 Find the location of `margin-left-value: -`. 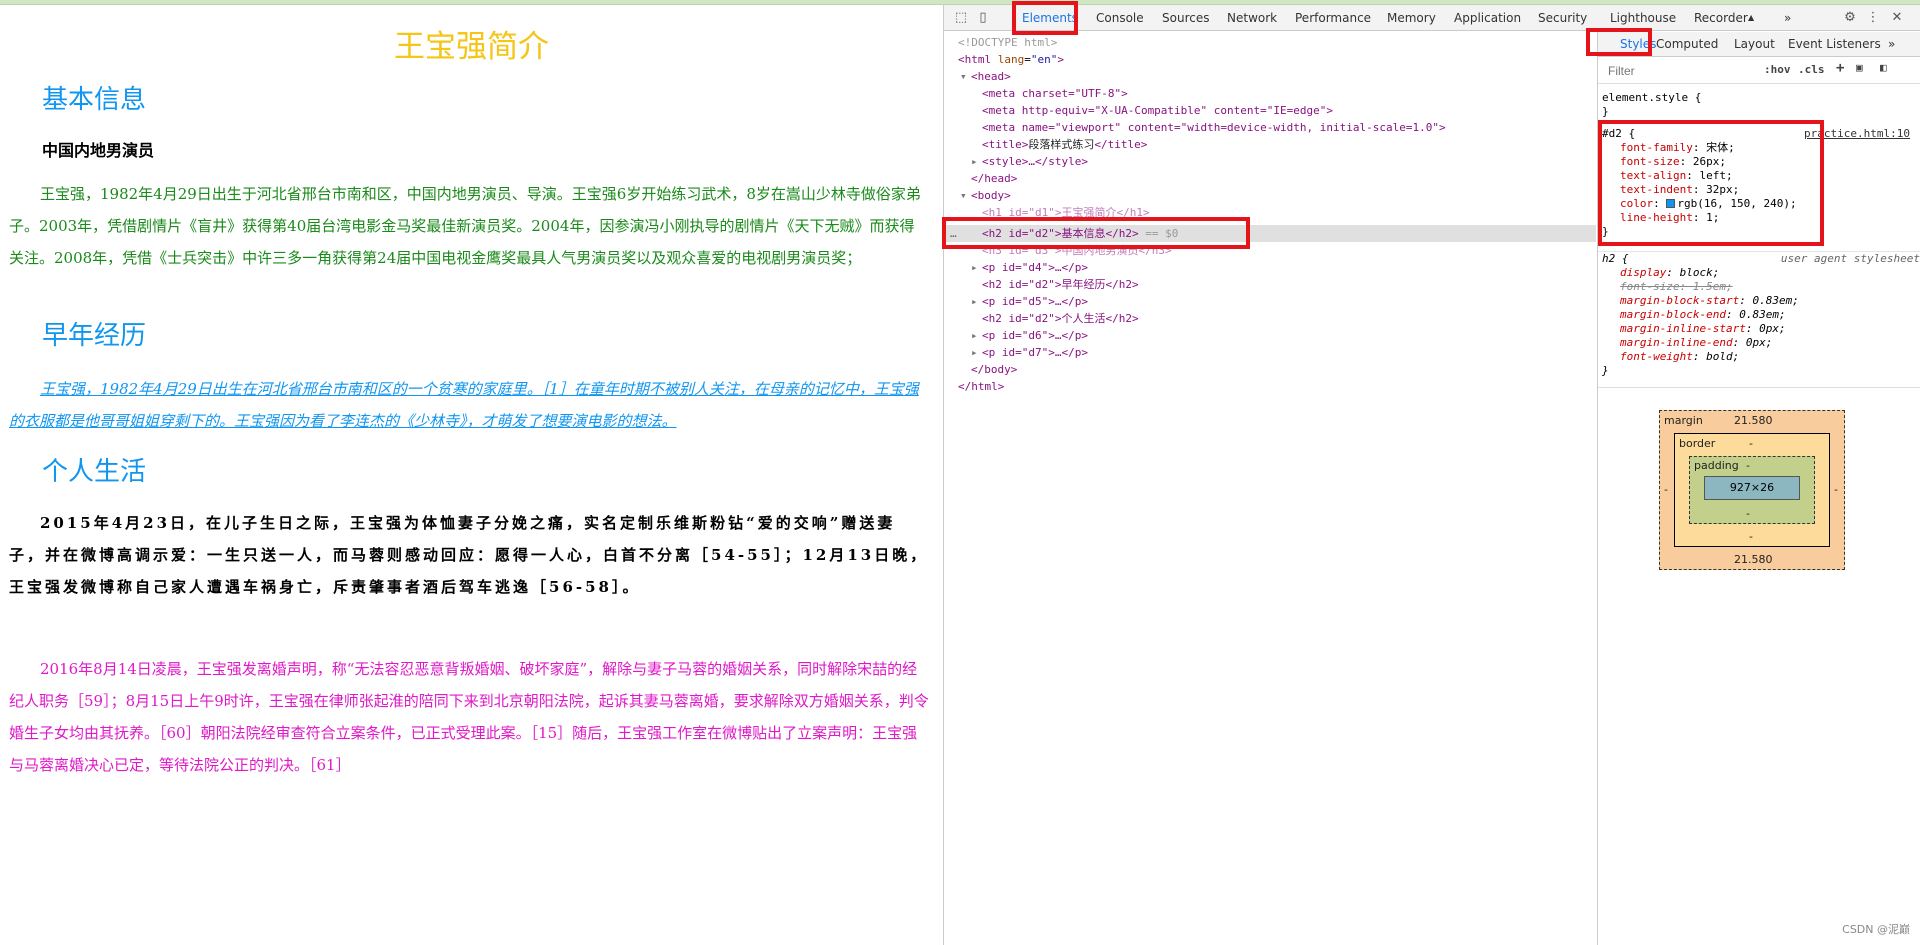

margin-left-value: - is located at coordinates (1666, 489).